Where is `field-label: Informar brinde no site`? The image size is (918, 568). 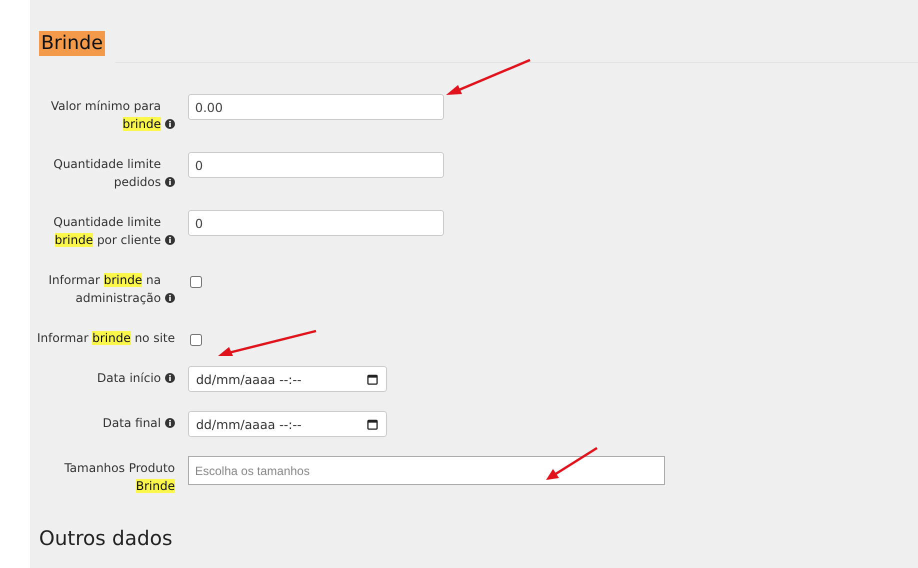
field-label: Informar brinde no site is located at coordinates (106, 338).